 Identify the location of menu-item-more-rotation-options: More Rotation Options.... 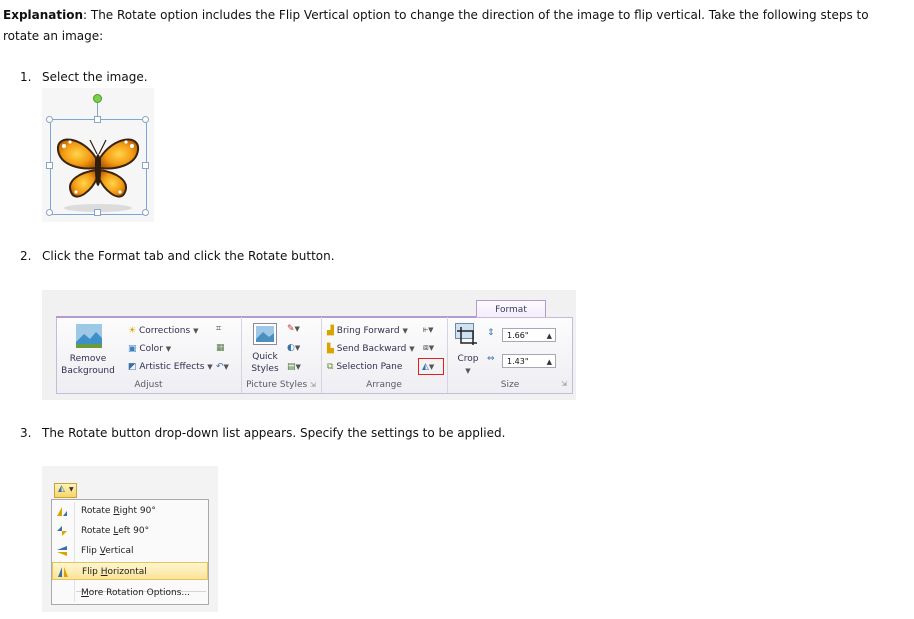
(130, 593).